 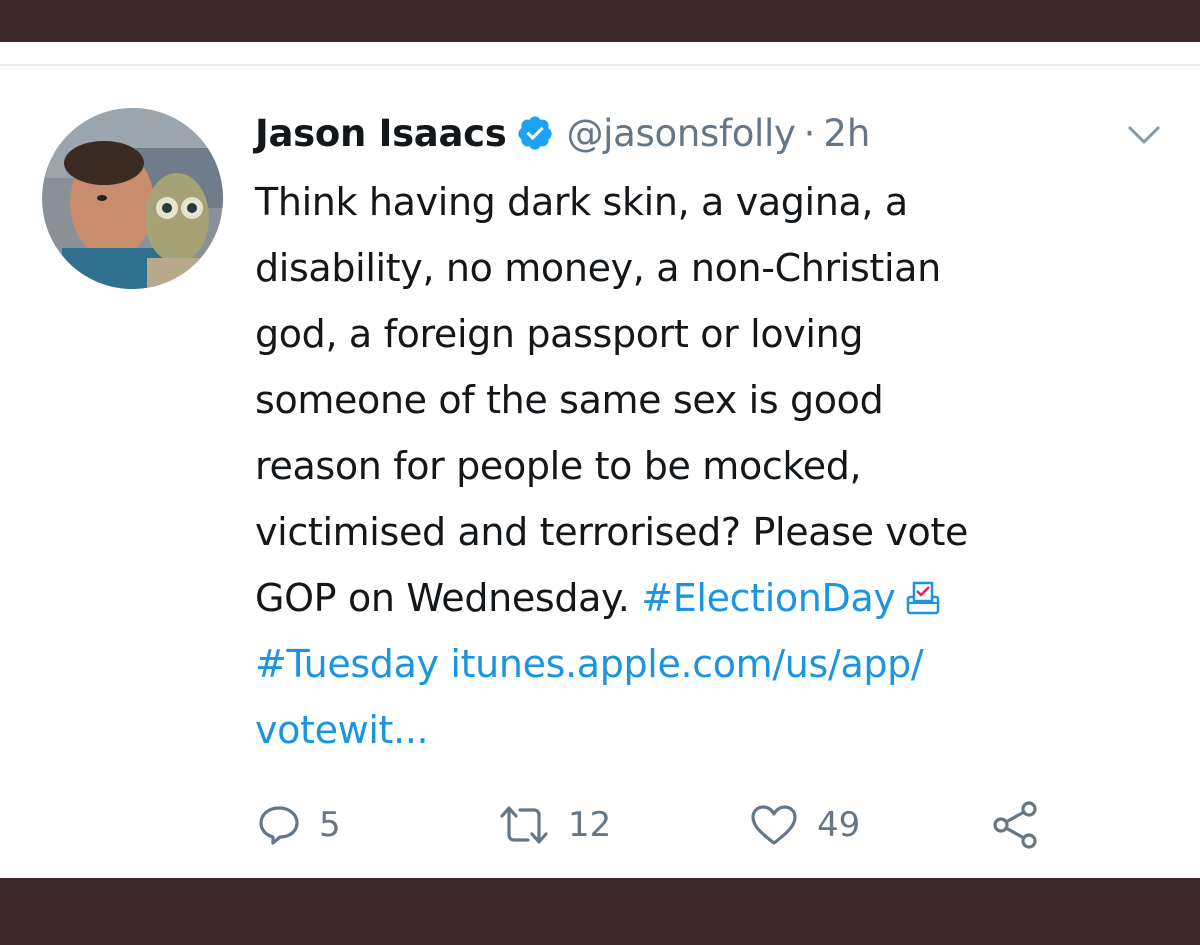 What do you see at coordinates (569, 400) in the screenshot?
I see `tweet-text-line: someone of the same sex is good` at bounding box center [569, 400].